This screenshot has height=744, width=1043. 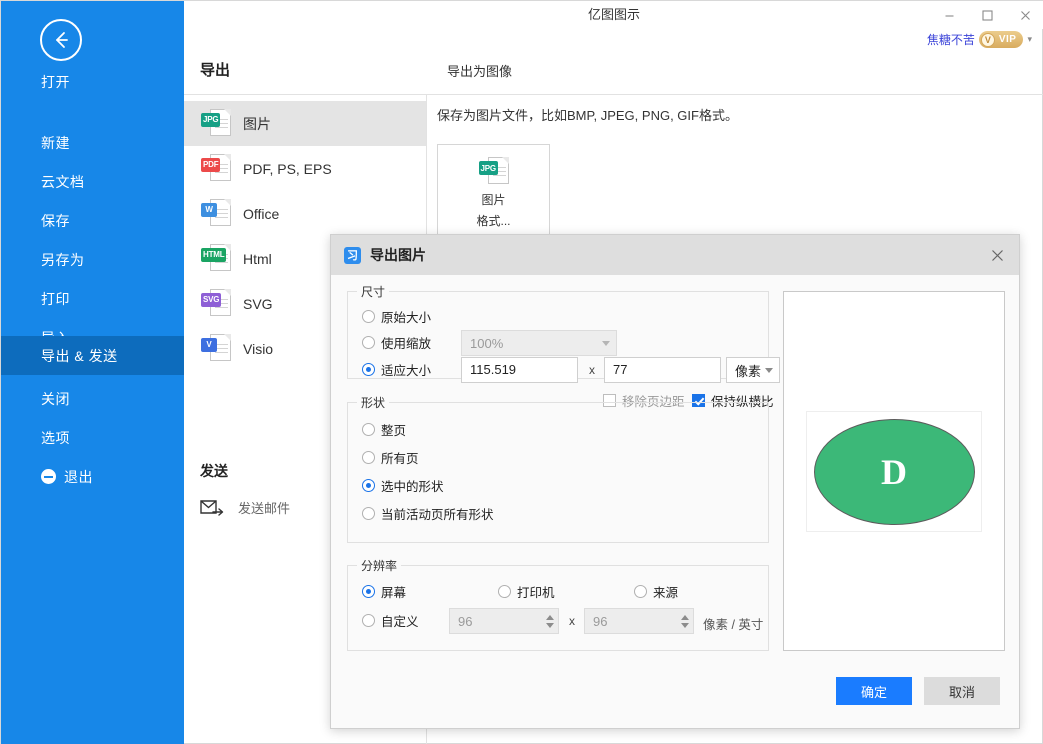 I want to click on radio-screen: 屏幕, so click(x=384, y=591).